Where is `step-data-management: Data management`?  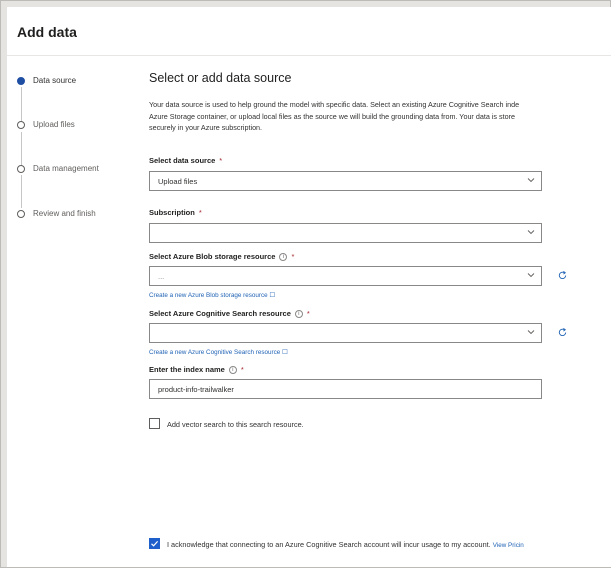 step-data-management: Data management is located at coordinates (58, 168).